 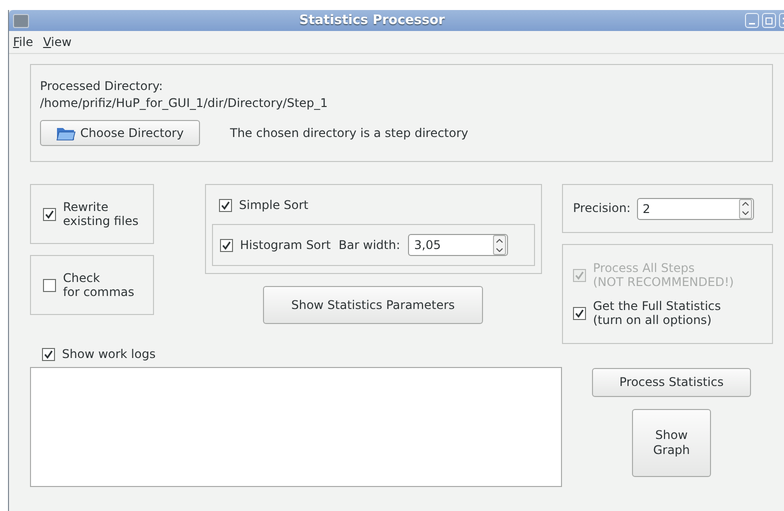 What do you see at coordinates (373, 305) in the screenshot?
I see `show-statistics-parameters-button: Show Statistics Parameters` at bounding box center [373, 305].